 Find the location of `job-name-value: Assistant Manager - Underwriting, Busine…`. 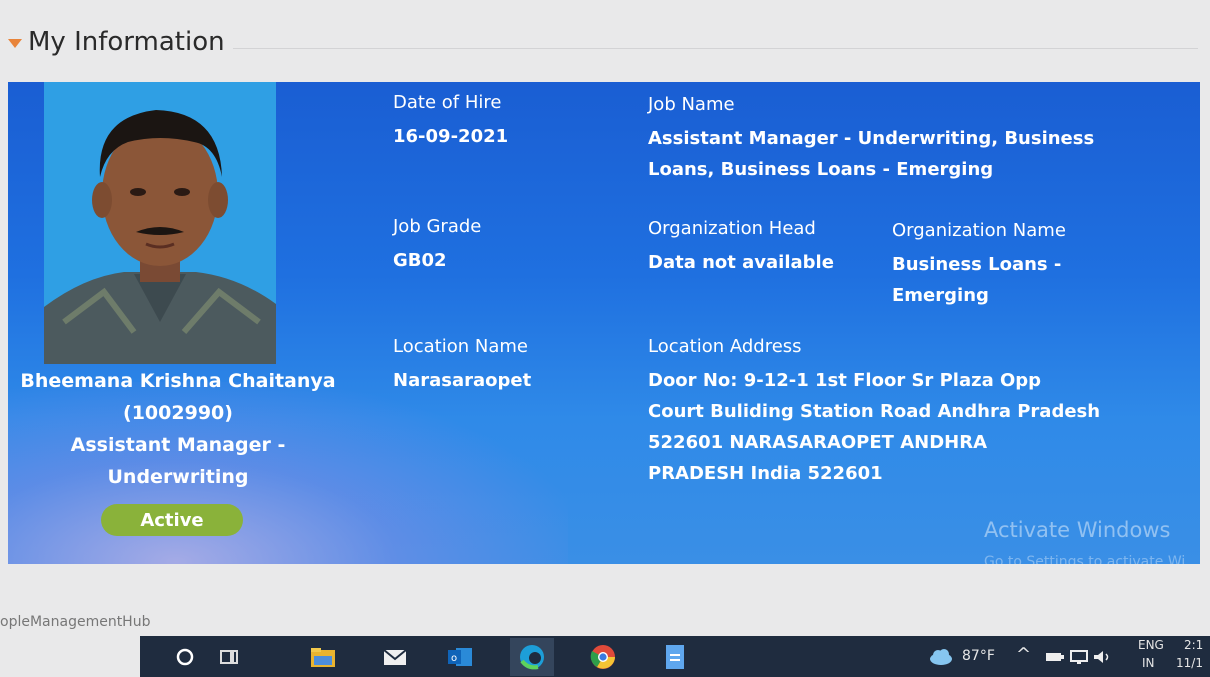

job-name-value: Assistant Manager - Underwriting, Busine… is located at coordinates (878, 154).